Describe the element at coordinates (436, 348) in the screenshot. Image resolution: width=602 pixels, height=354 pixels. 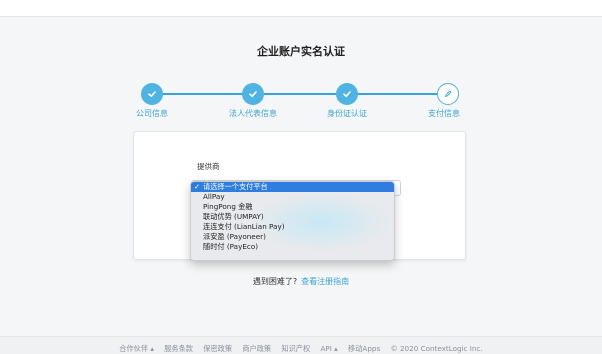
I see `copyright: © 2020 ContextLogic Inc.` at that location.